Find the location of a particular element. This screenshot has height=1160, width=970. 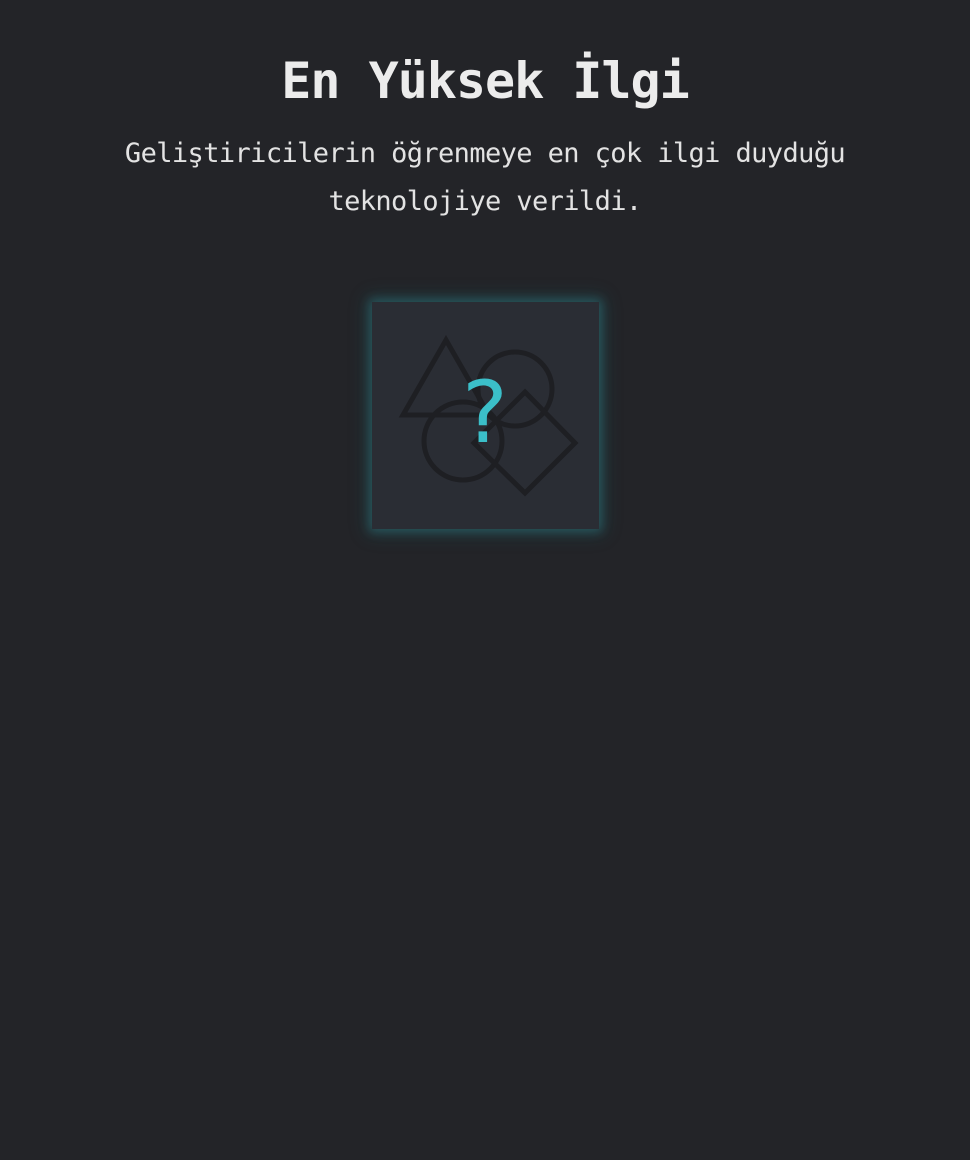

shapes-icon: ? is located at coordinates (488, 415).